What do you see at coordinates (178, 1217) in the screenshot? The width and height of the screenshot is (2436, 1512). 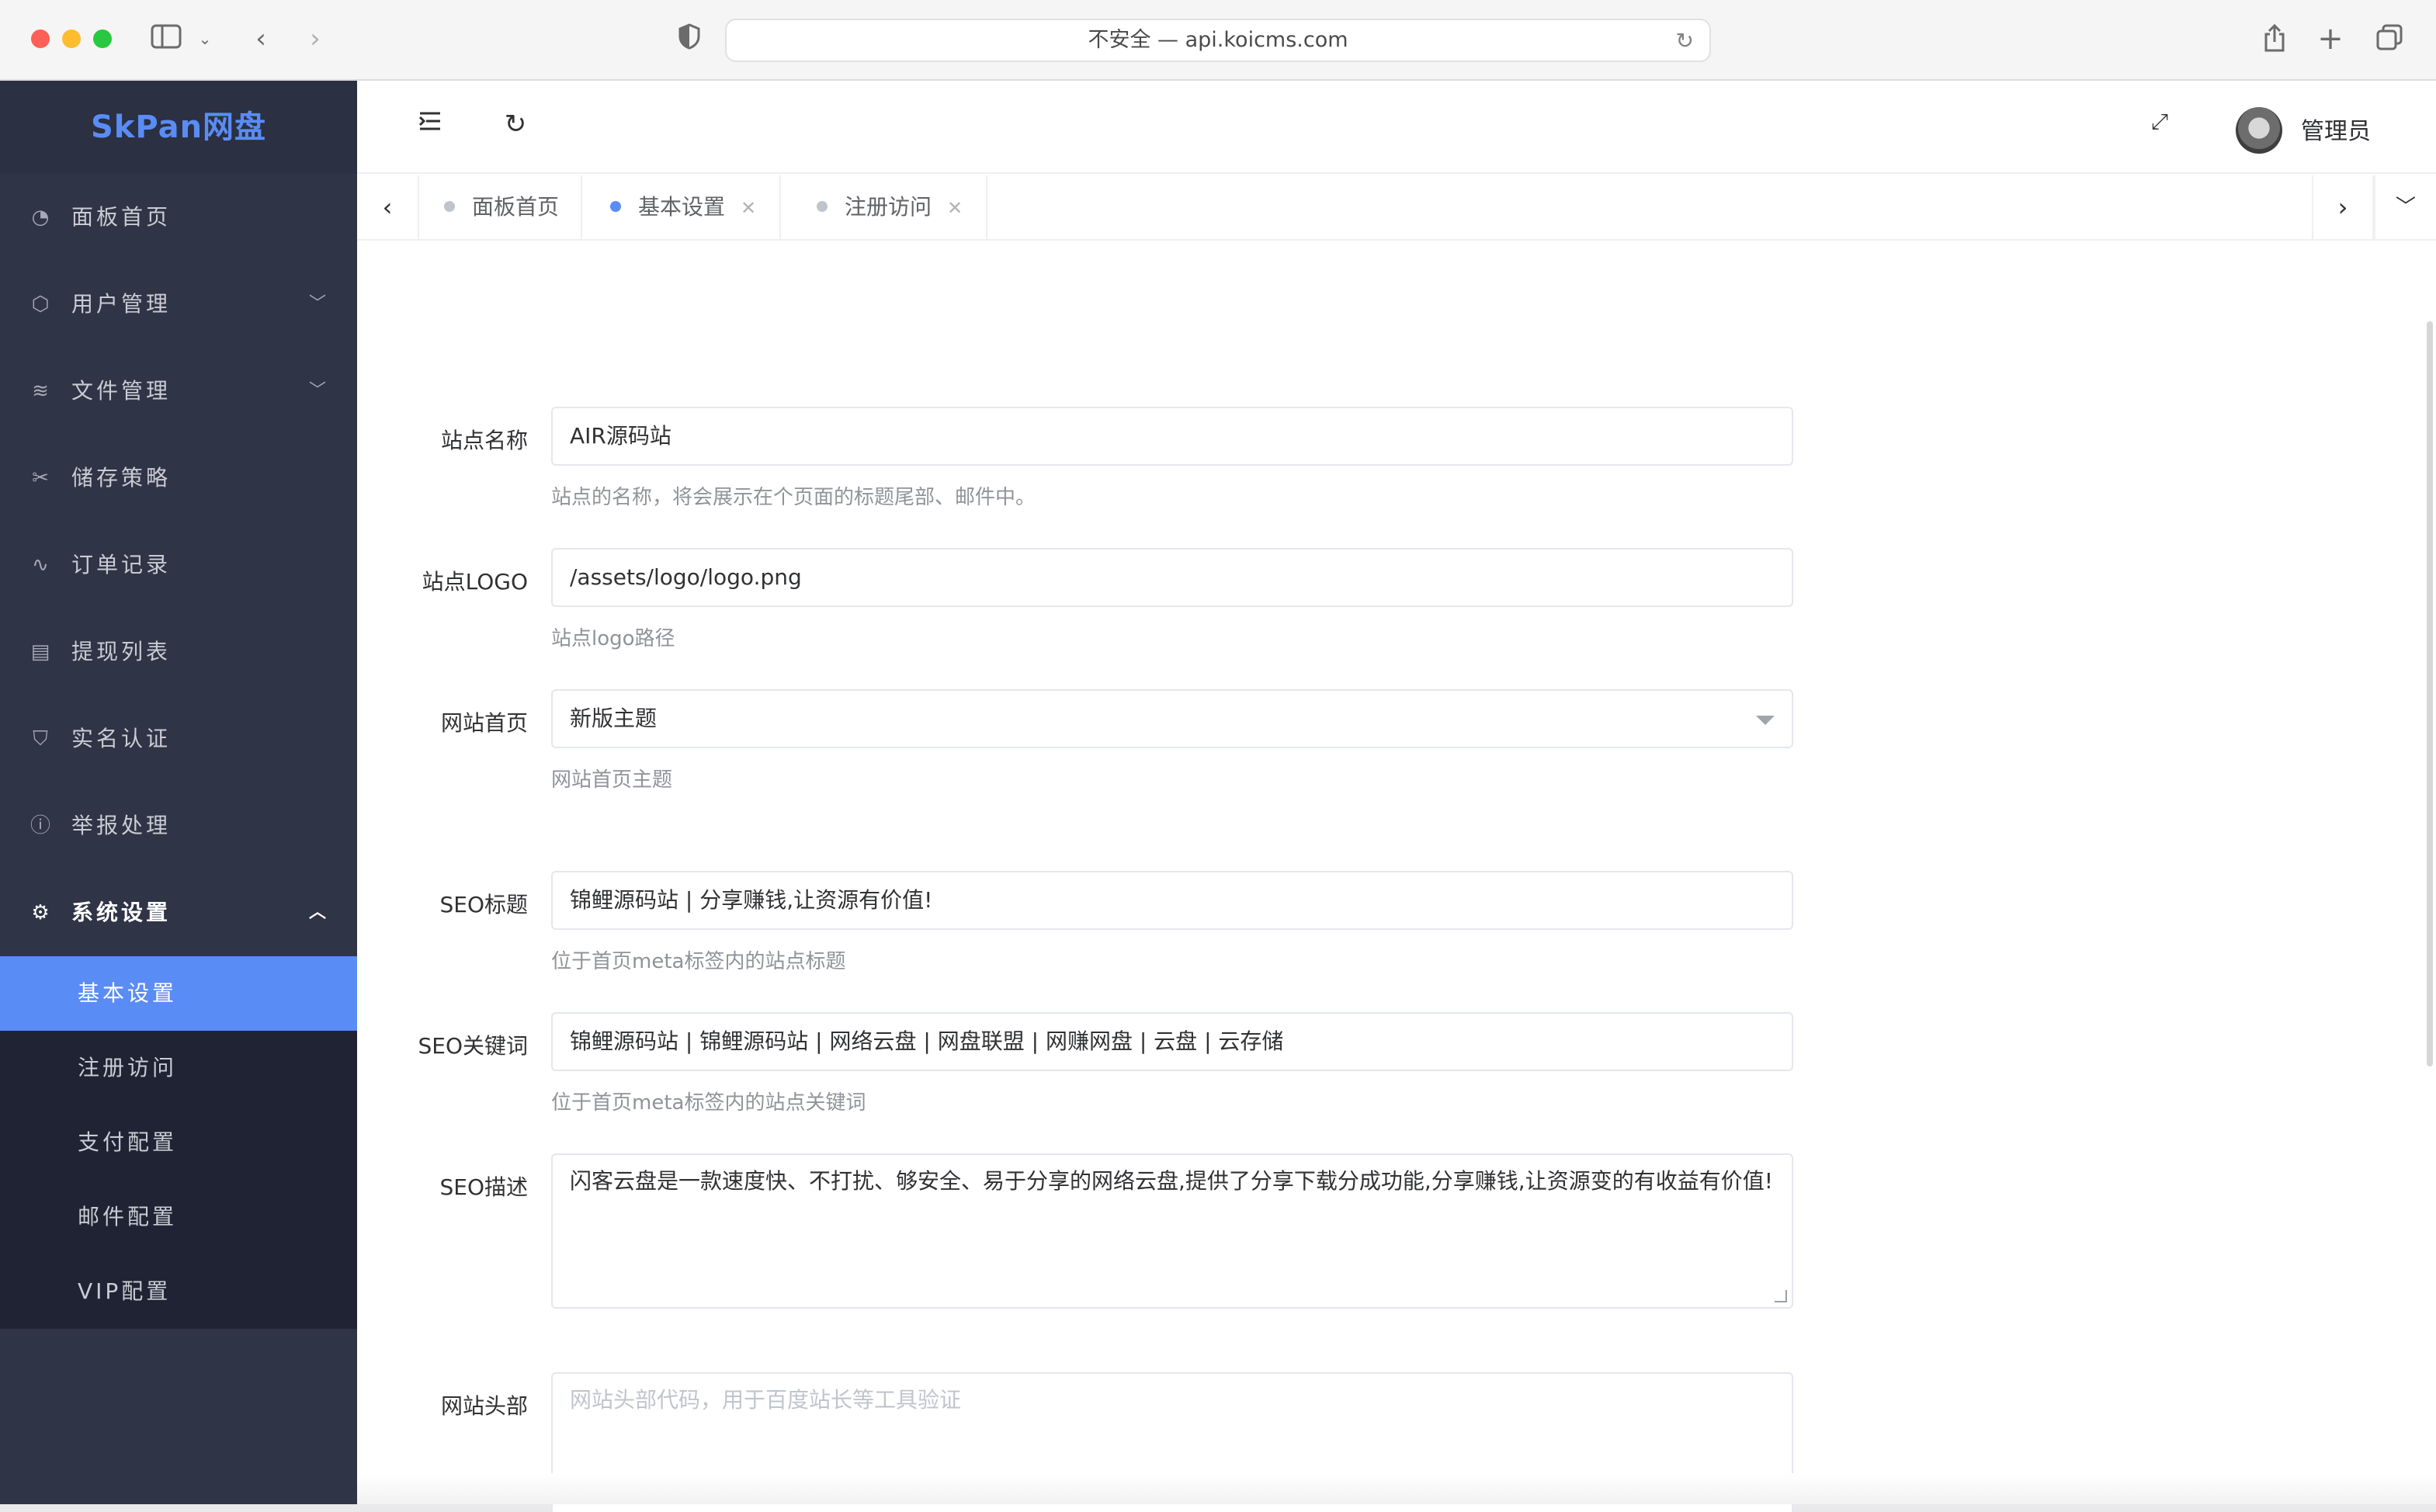 I see `sidebar-subitem-email: 邮件配置` at bounding box center [178, 1217].